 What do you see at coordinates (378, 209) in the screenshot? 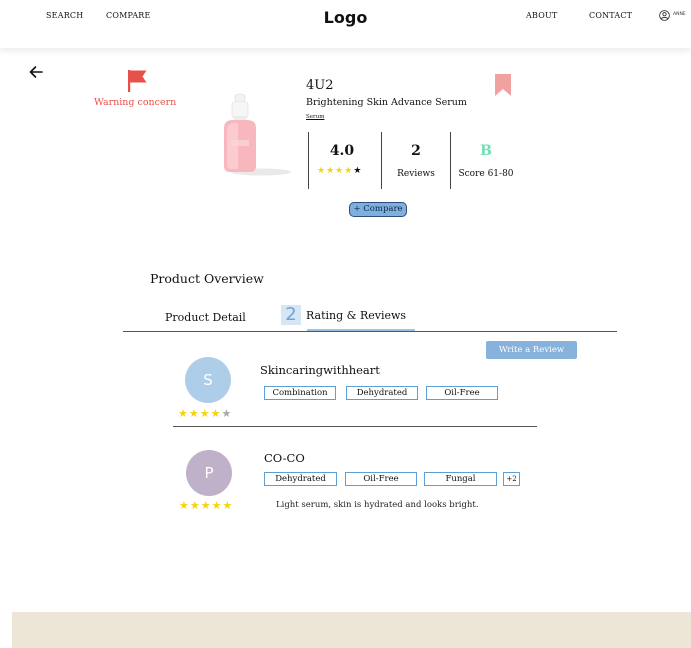
I see `add-to-compare-button: + Compare` at bounding box center [378, 209].